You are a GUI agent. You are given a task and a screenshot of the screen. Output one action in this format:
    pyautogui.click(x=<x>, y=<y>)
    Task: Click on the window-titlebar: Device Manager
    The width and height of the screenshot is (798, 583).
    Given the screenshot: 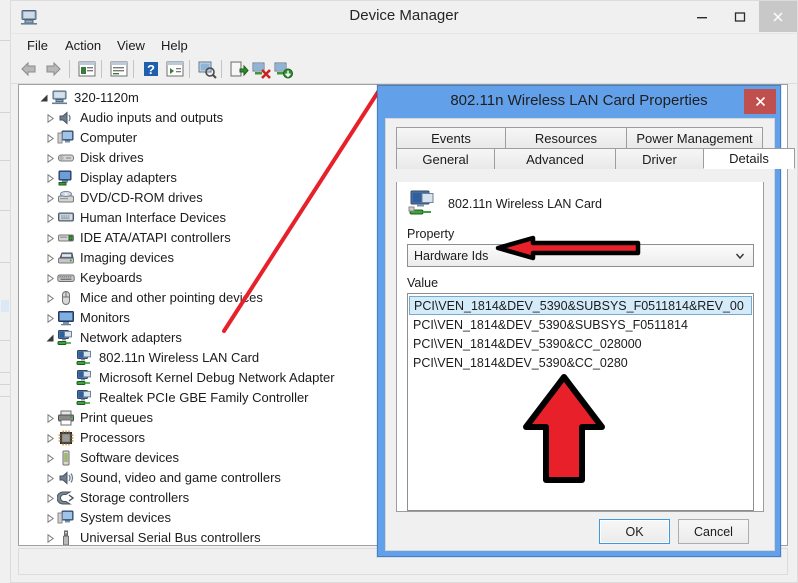 What is the action you would take?
    pyautogui.click(x=404, y=17)
    